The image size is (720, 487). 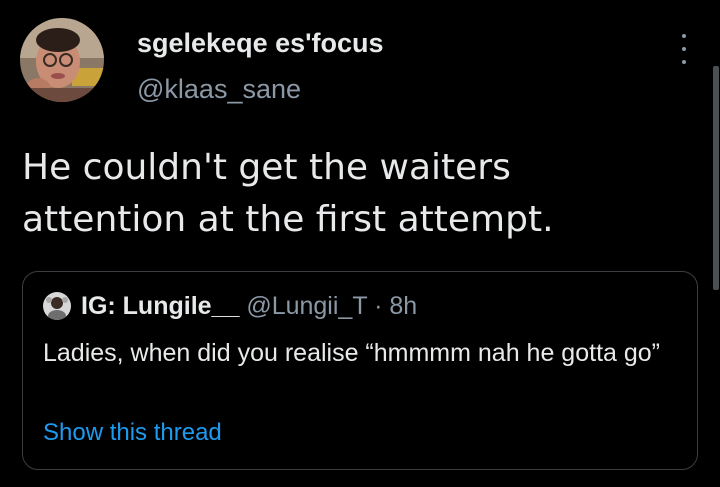 I want to click on scrollbar, so click(x=716, y=178).